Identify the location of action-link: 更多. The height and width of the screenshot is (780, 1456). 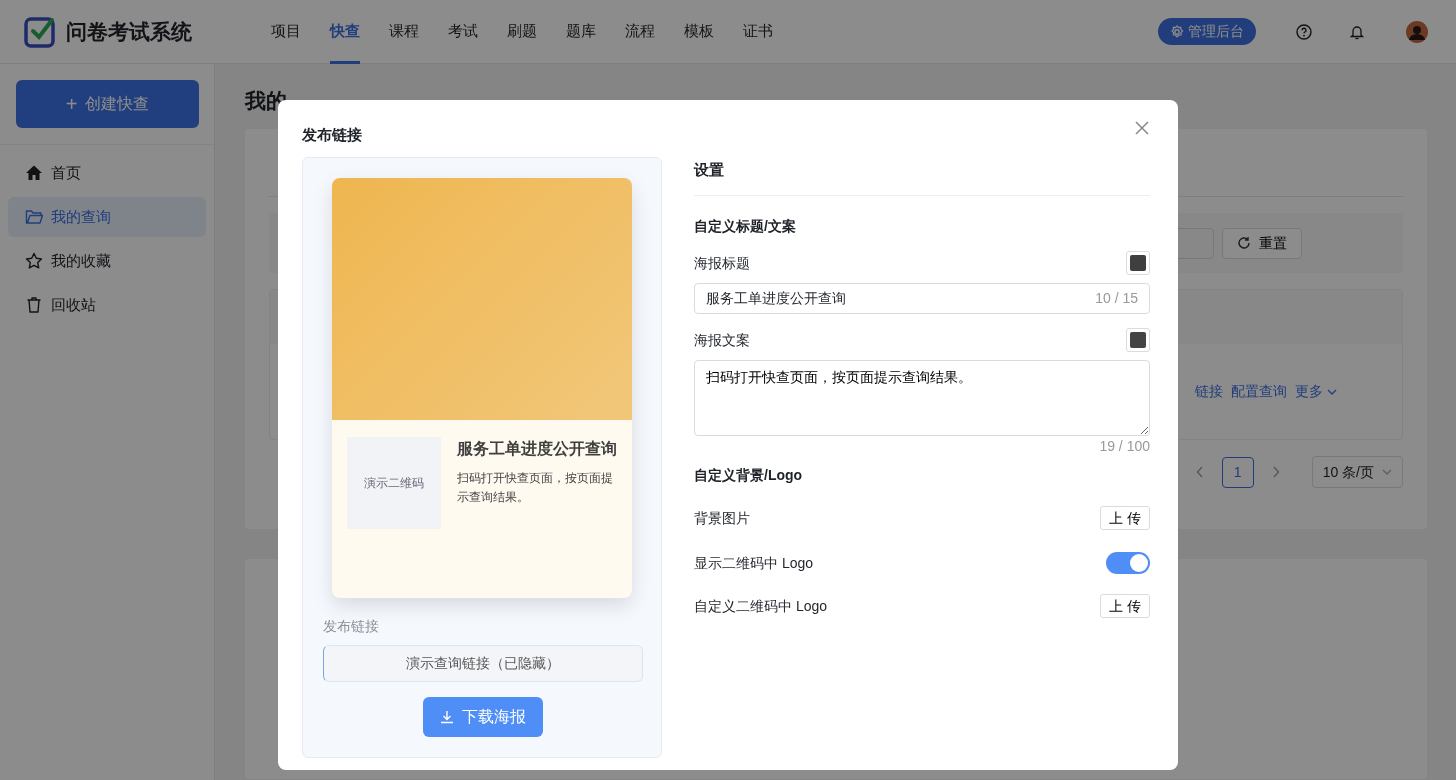
(1316, 392).